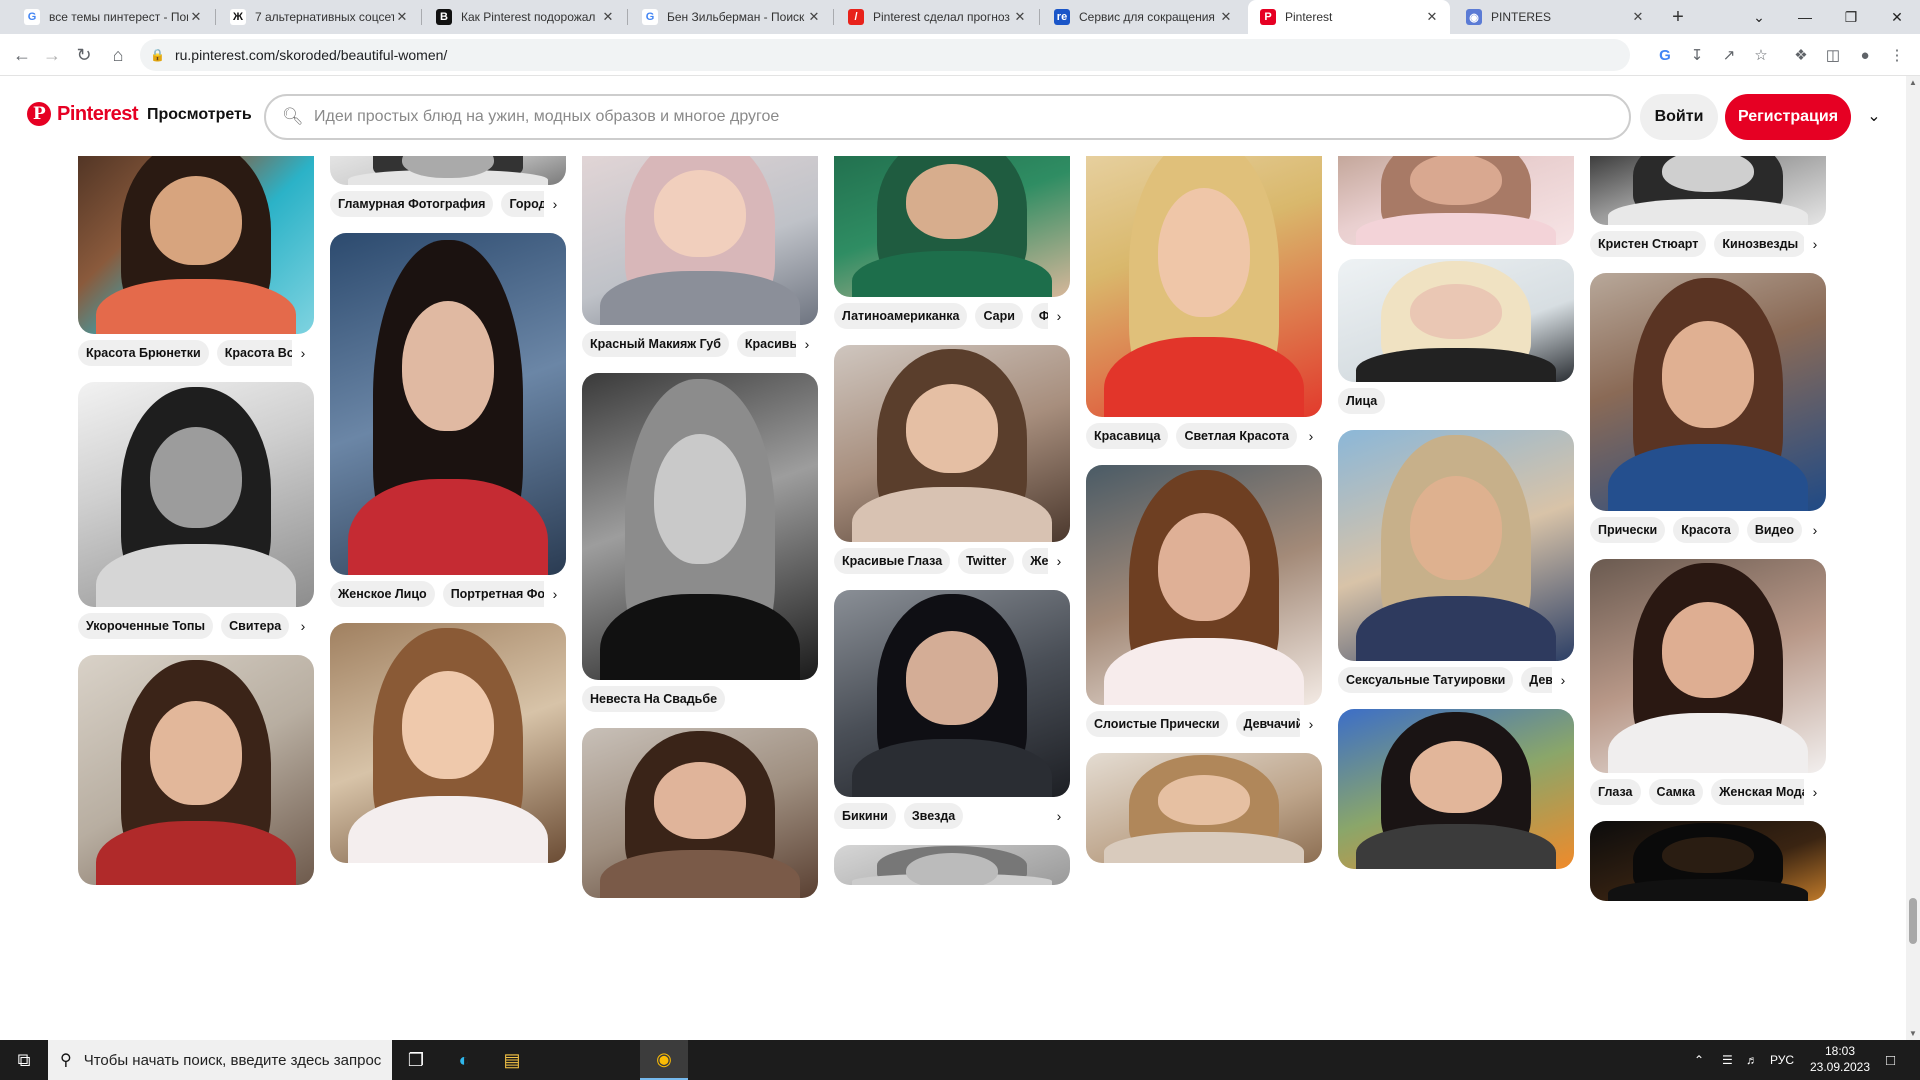 The width and height of the screenshot is (1920, 1080). What do you see at coordinates (986, 561) in the screenshot?
I see `pin-tag: Twitter` at bounding box center [986, 561].